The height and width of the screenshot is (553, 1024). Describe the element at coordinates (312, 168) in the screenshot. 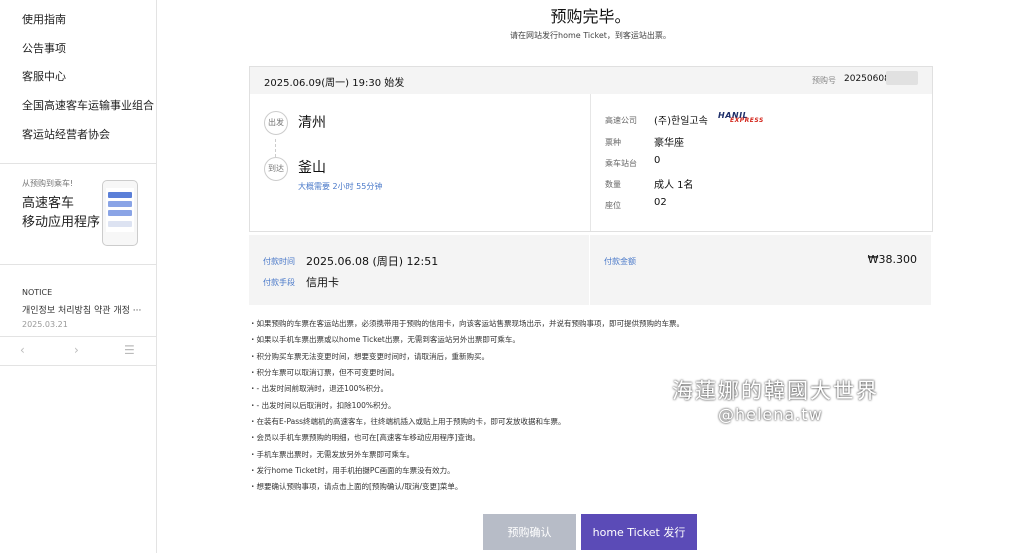

I see `destination-city: 釜山` at that location.